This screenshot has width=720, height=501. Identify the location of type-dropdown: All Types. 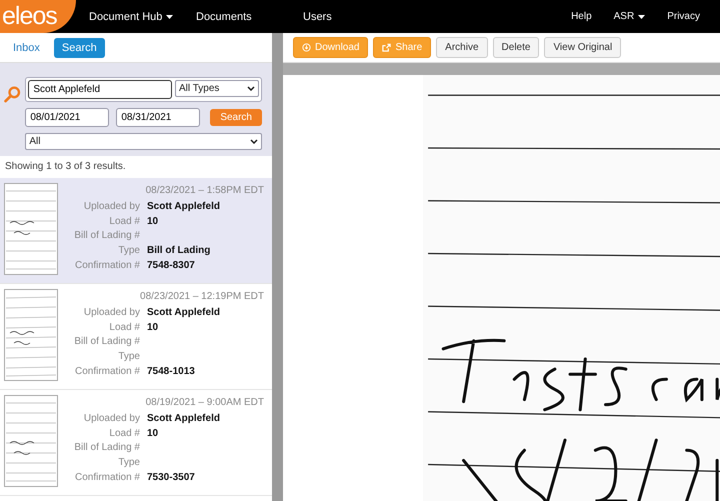
(217, 88).